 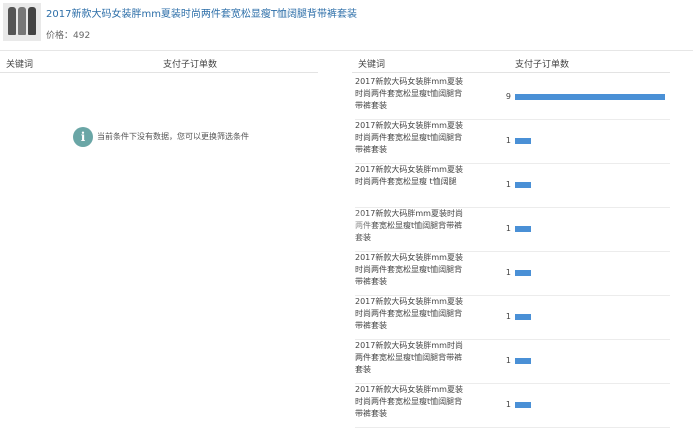 What do you see at coordinates (512, 362) in the screenshot?
I see `table-row: 2017新款大码女装胖mm时尚两件套宽松显瘦t恤阔腿背带裤套装 1` at bounding box center [512, 362].